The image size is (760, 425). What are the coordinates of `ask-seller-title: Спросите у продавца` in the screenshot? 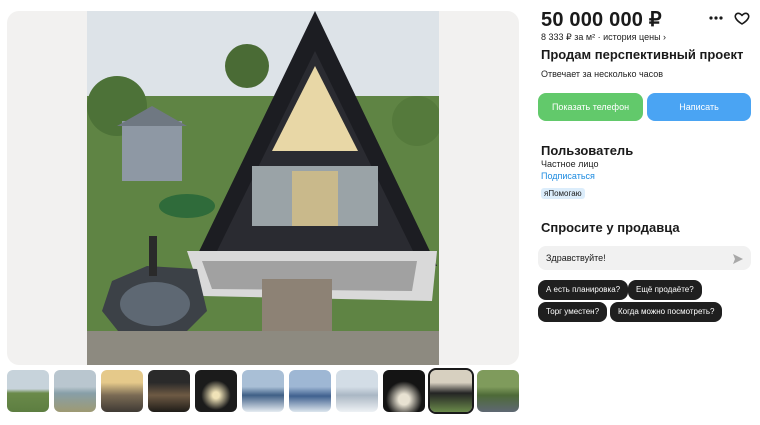 It's located at (610, 227).